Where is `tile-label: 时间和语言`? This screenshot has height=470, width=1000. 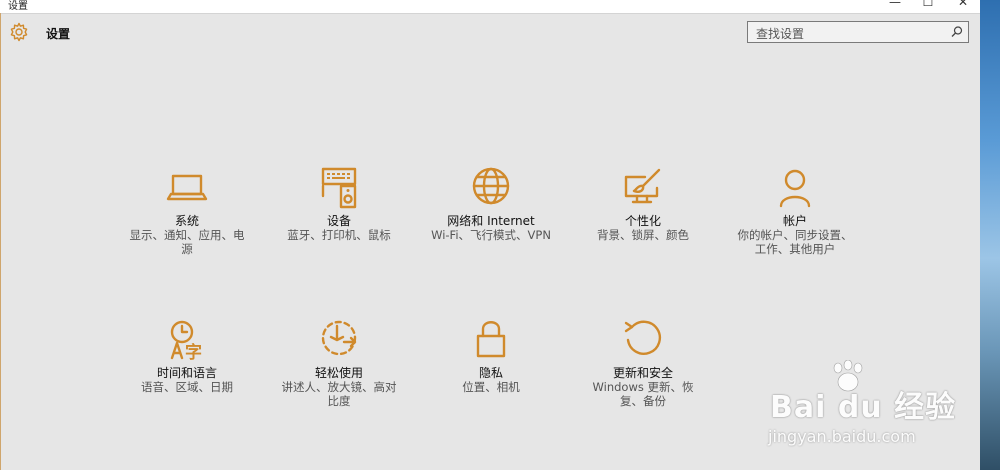
tile-label: 时间和语言 is located at coordinates (186, 373).